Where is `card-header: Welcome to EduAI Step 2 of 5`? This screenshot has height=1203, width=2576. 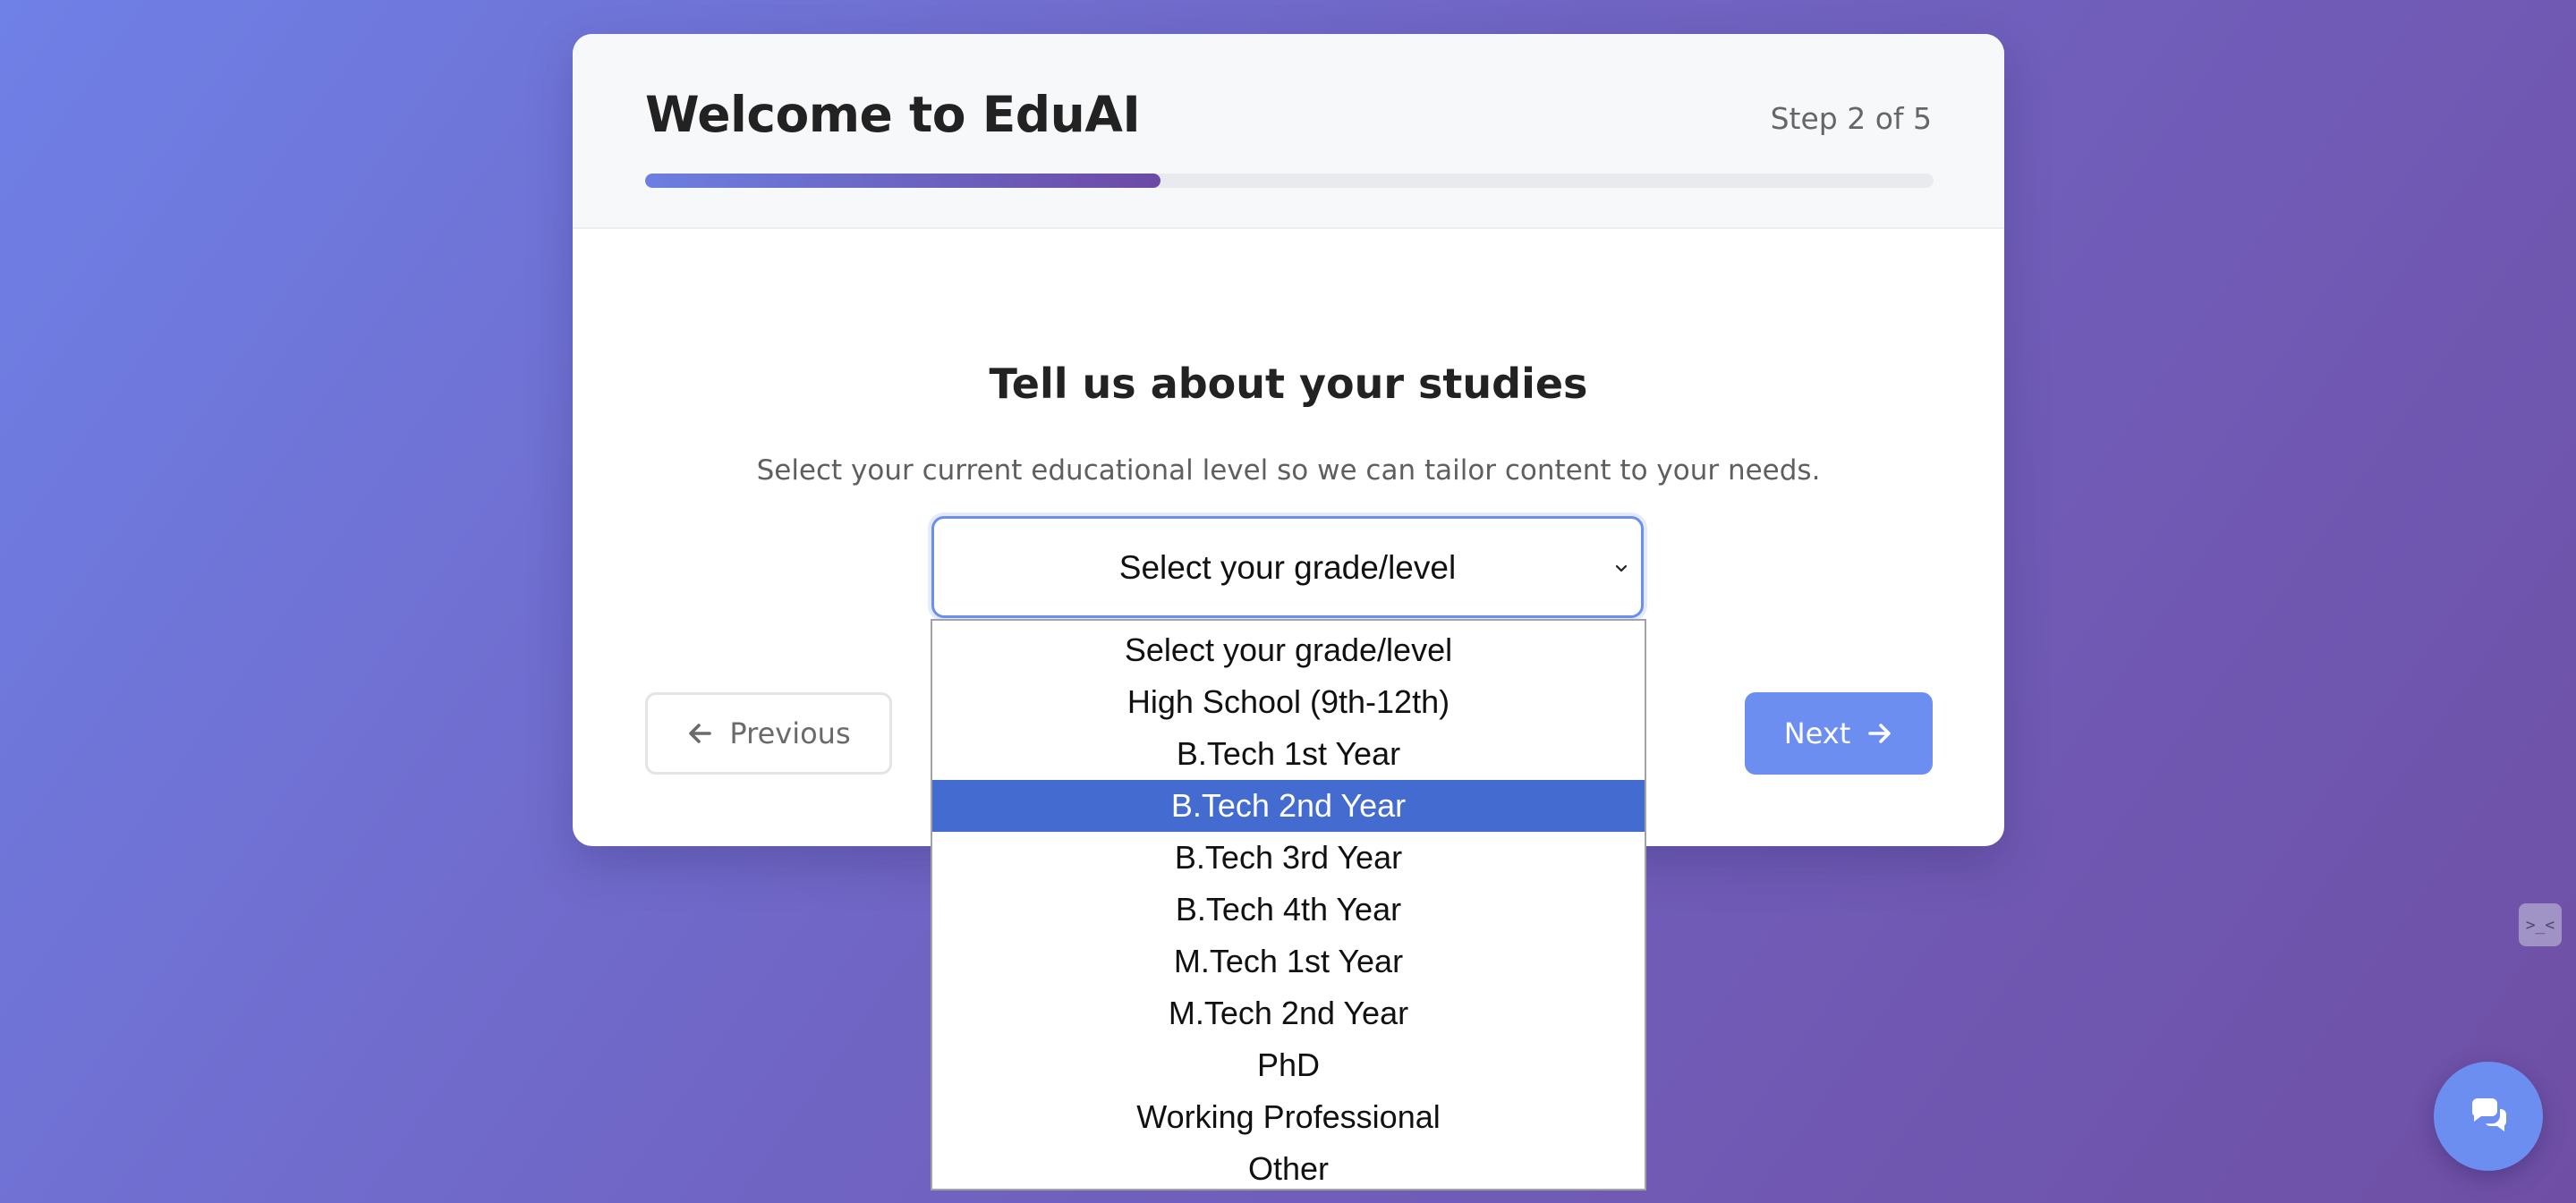 card-header: Welcome to EduAI Step 2 of 5 is located at coordinates (1288, 131).